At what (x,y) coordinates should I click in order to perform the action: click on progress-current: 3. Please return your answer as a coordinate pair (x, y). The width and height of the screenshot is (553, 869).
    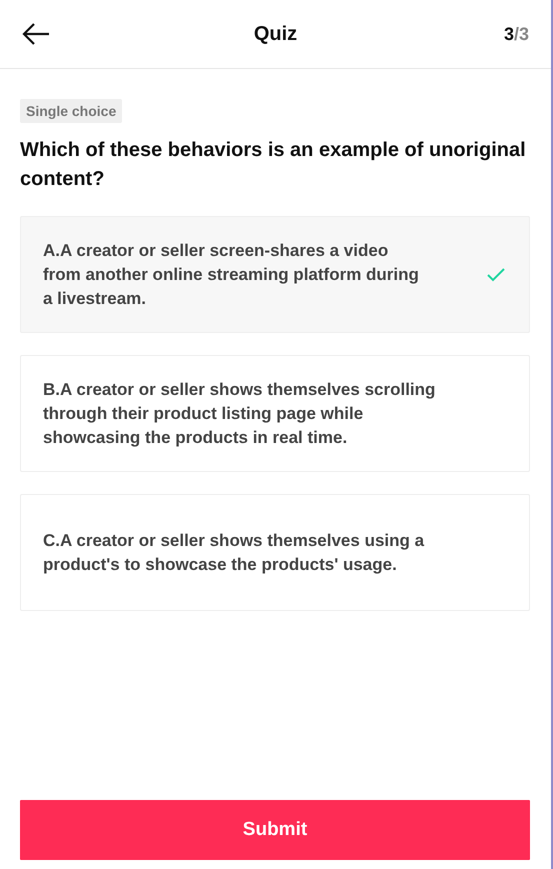
    Looking at the image, I should click on (509, 34).